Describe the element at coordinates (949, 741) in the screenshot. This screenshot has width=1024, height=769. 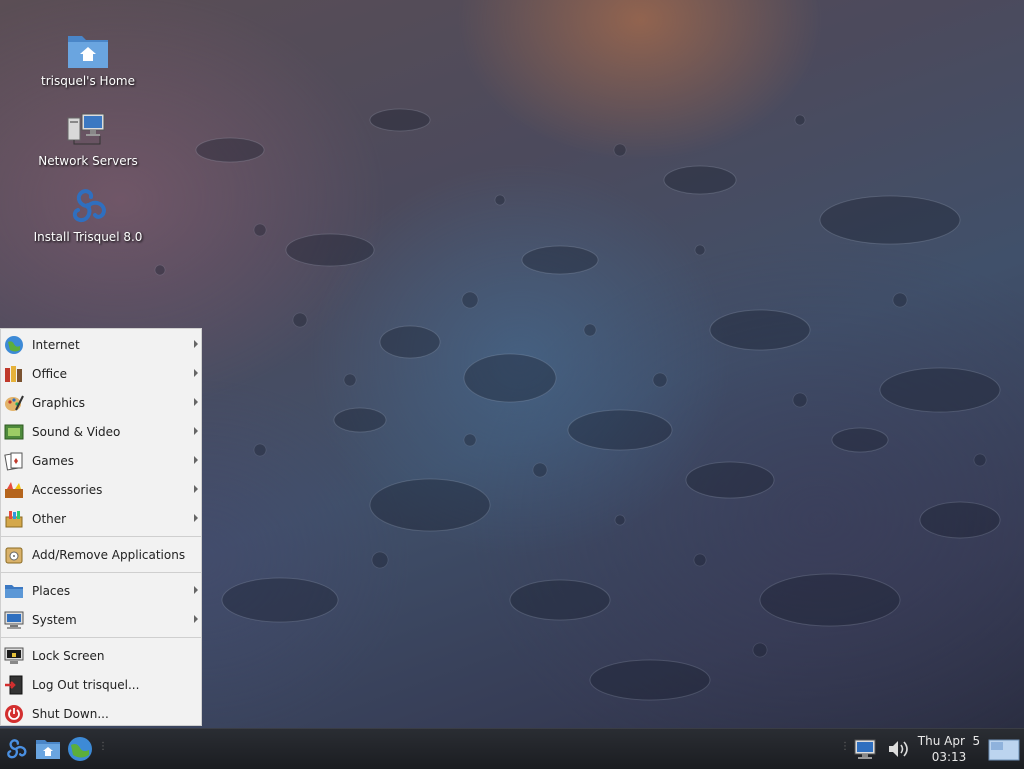
I see `clock-date: Thu Apr 5` at that location.